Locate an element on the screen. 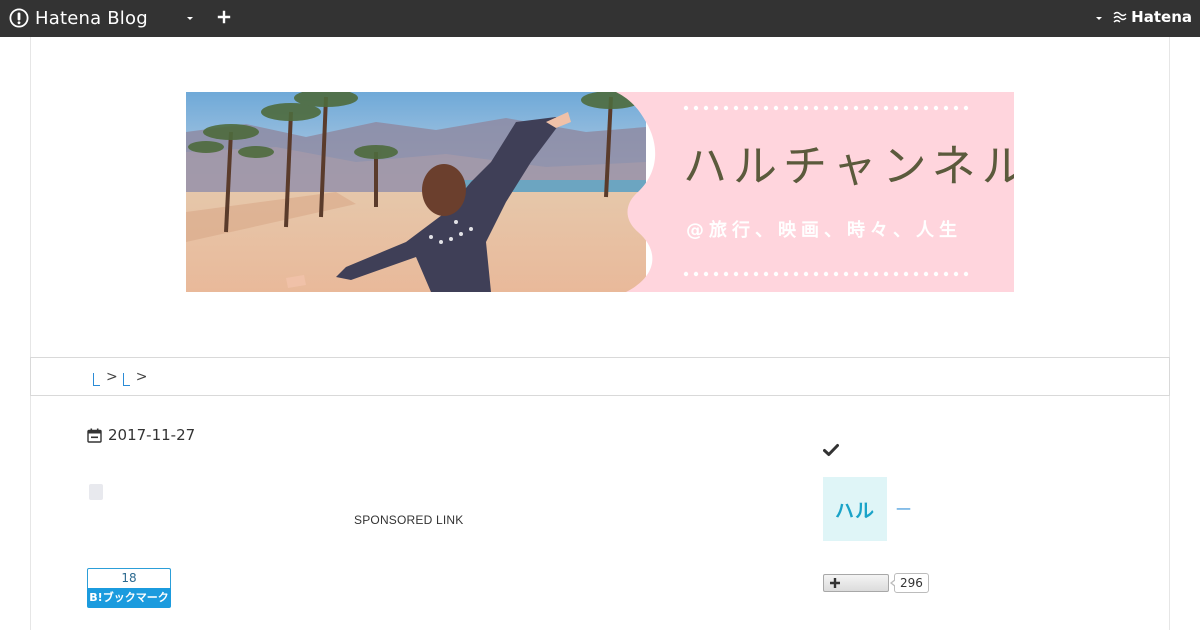  entry-date: 2017-11-27 is located at coordinates (141, 435).